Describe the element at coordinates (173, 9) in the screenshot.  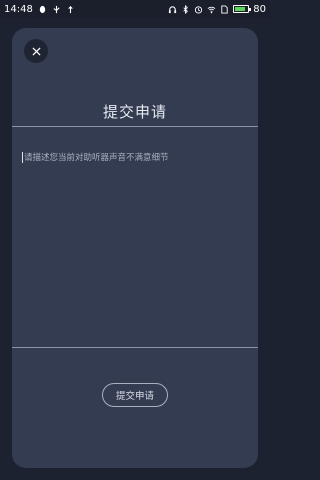
I see `headphones-icon` at that location.